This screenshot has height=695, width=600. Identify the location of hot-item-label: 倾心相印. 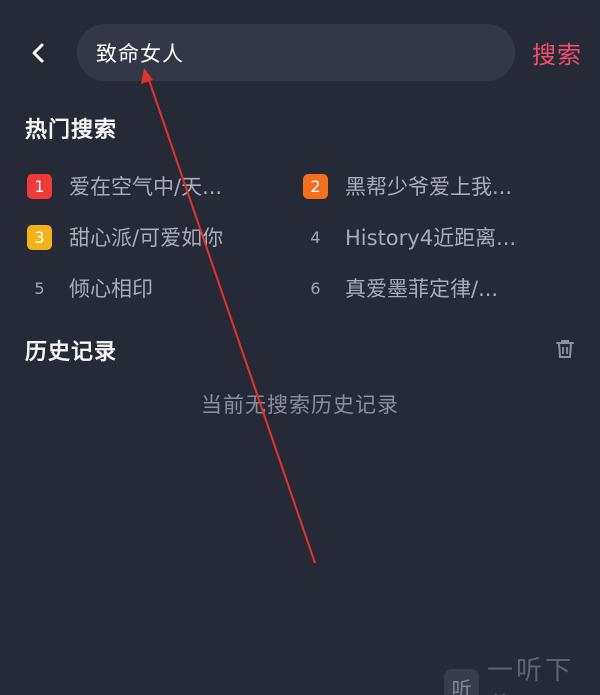
(111, 289).